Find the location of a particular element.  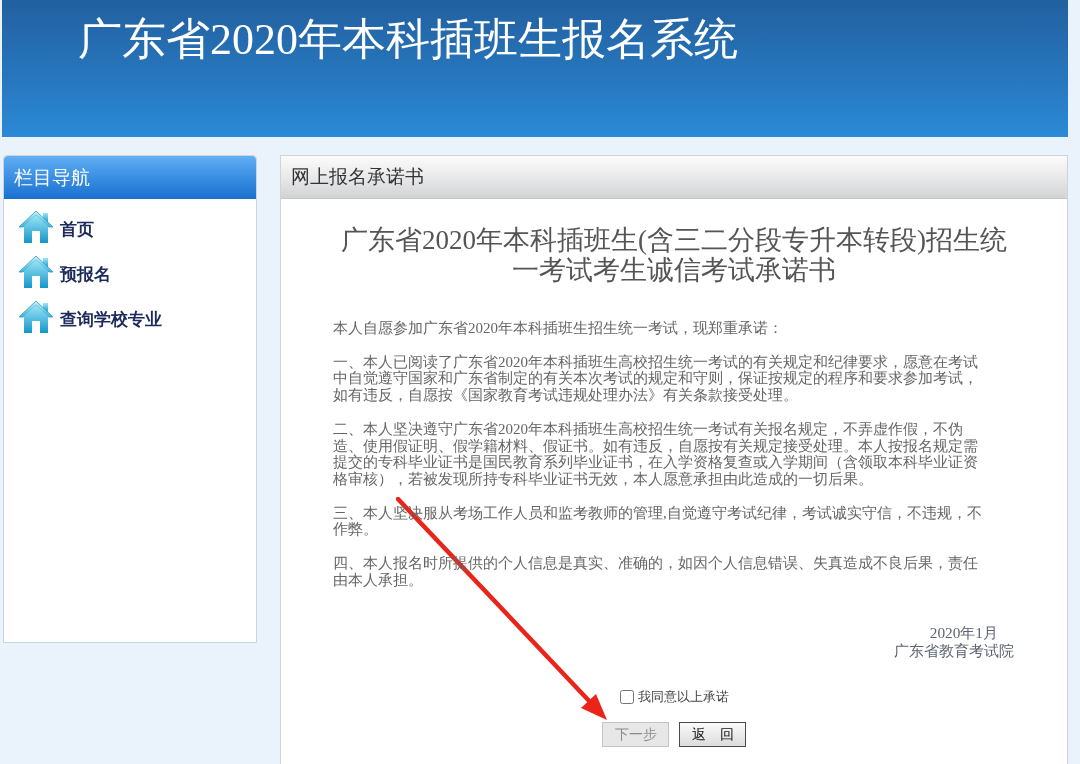

agree-label: 我同意以上承诺 is located at coordinates (683, 697).